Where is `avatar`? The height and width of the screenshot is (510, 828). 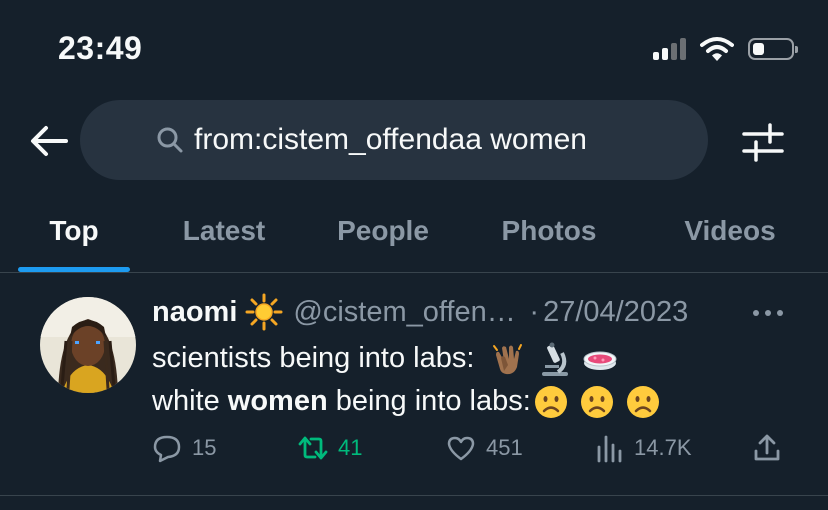
avatar is located at coordinates (88, 345).